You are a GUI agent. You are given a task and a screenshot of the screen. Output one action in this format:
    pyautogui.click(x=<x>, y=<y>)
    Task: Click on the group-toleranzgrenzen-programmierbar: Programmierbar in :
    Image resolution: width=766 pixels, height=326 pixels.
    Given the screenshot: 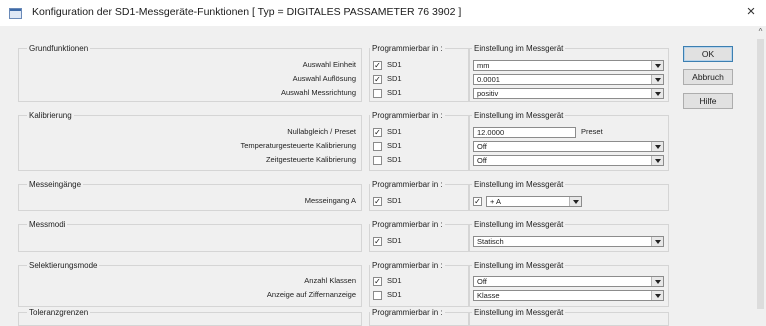 What is the action you would take?
    pyautogui.click(x=419, y=316)
    